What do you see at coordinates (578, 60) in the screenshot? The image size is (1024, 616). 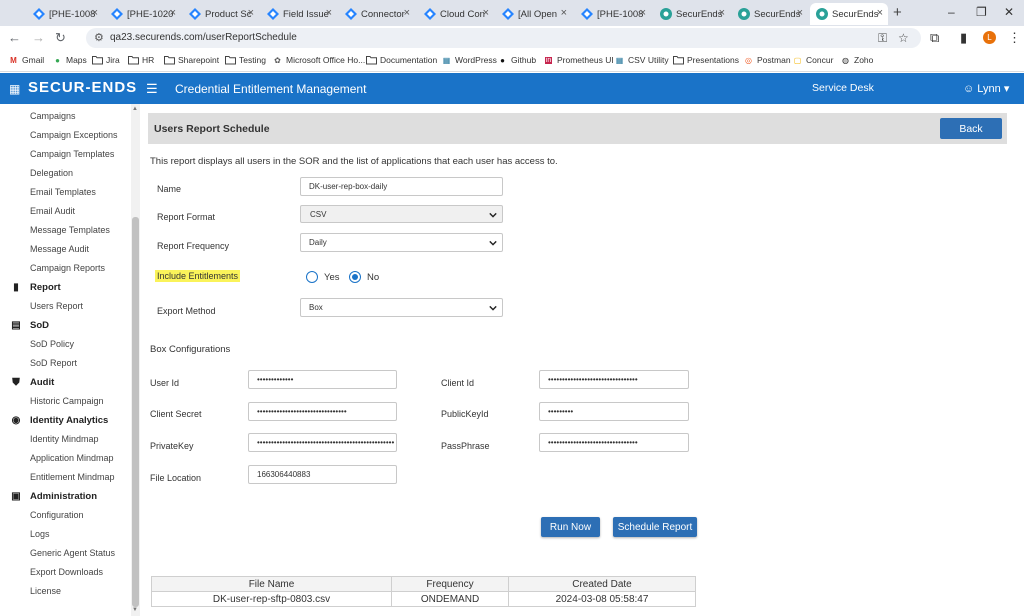 I see `bookmark-item: in Prometheus UI` at bounding box center [578, 60].